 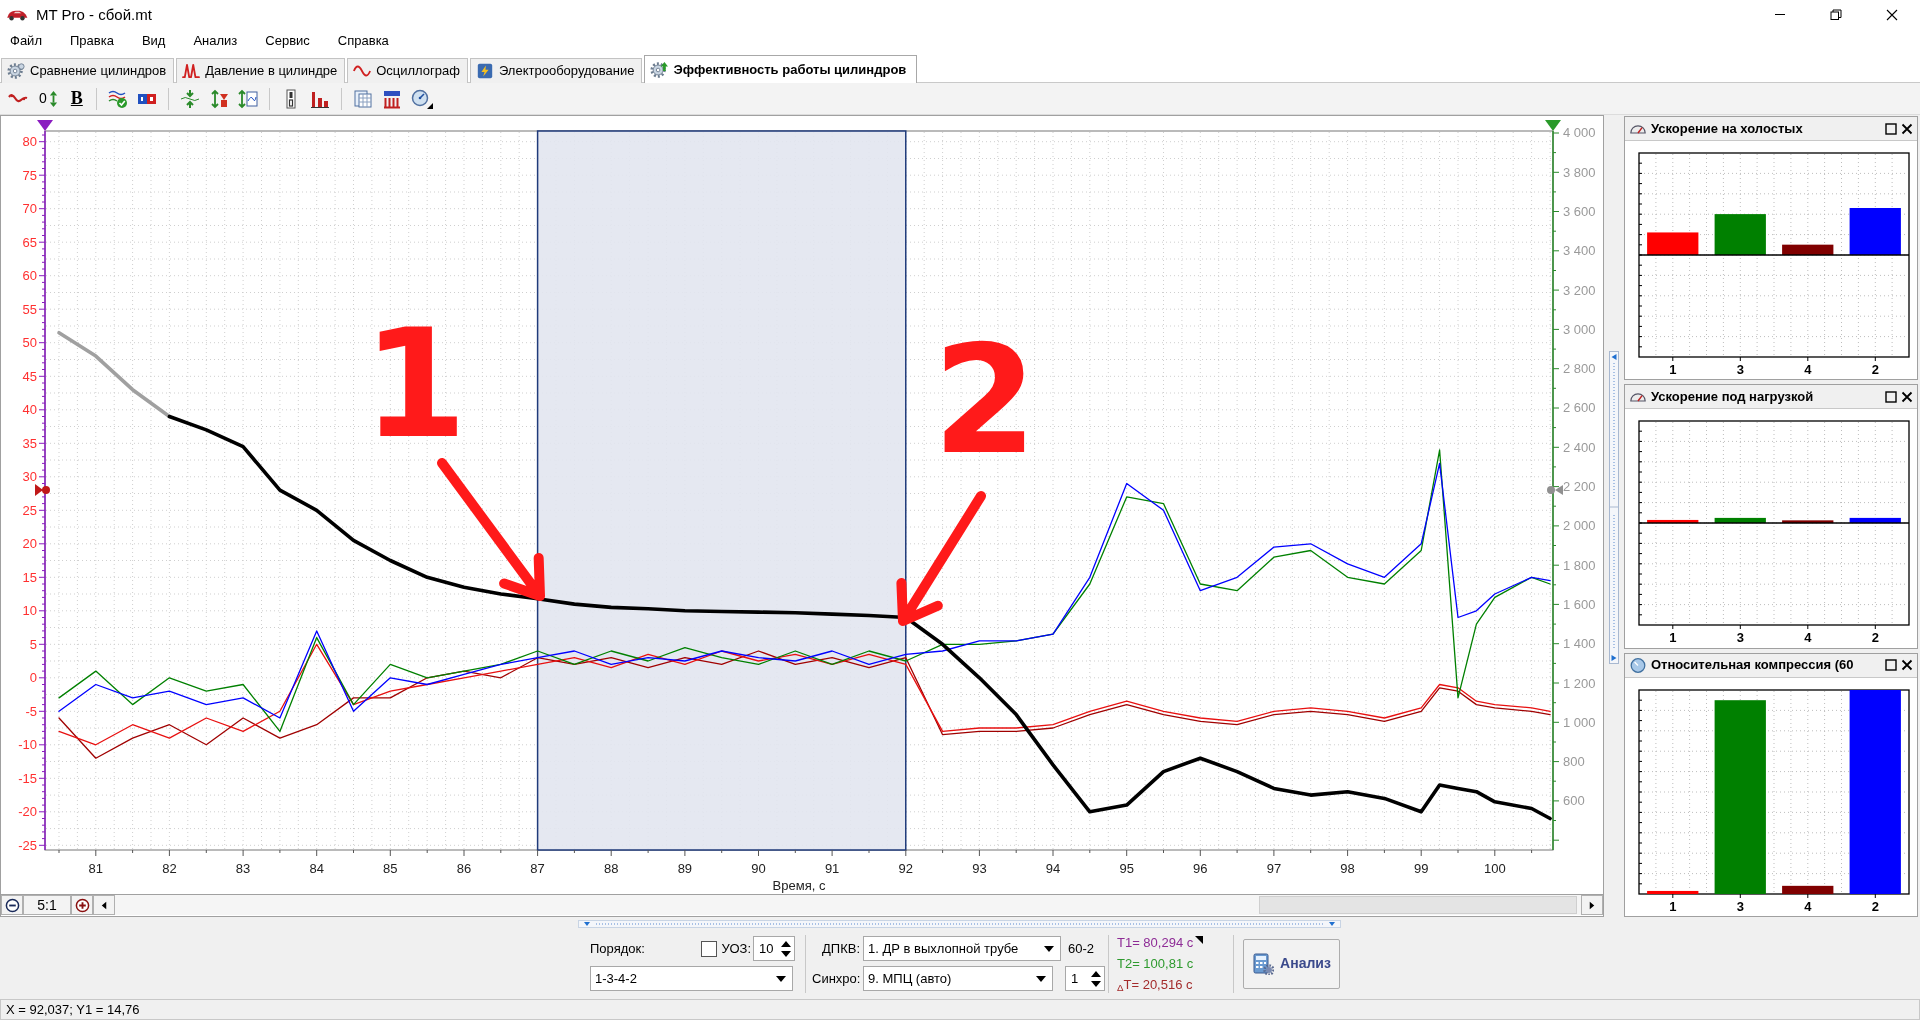 I want to click on axis-tick-label: 99, so click(x=1421, y=868).